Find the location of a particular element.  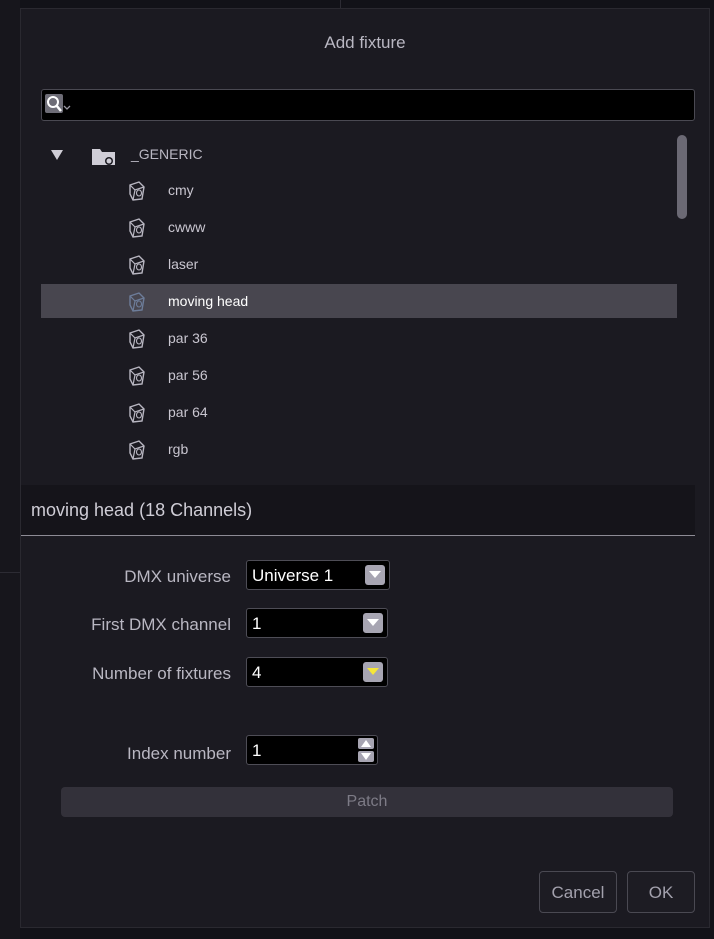

folder-icon is located at coordinates (103, 157).